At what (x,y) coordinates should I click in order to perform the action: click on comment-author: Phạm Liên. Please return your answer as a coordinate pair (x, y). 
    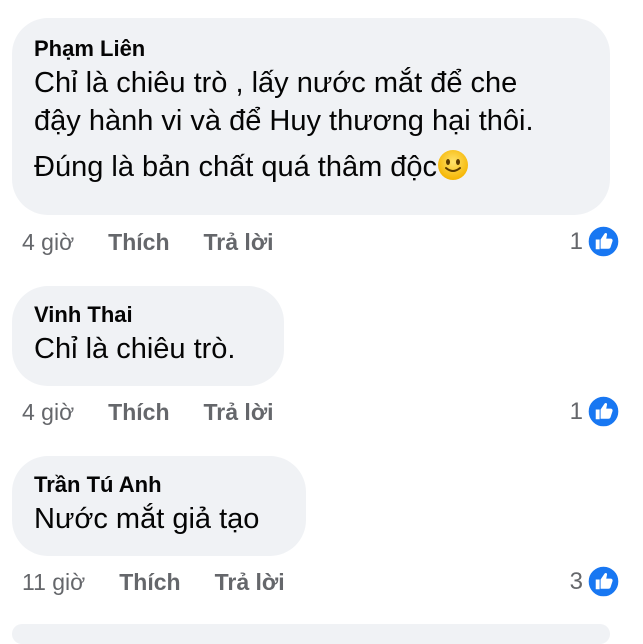
    Looking at the image, I should click on (311, 49).